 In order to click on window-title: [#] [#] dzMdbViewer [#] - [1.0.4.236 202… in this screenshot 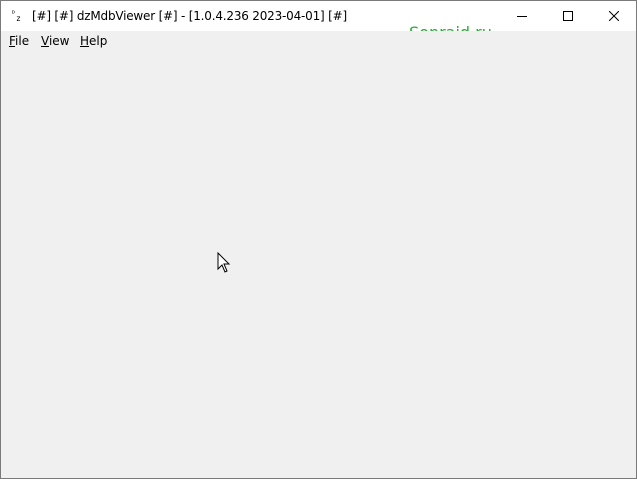, I will do `click(189, 16)`.